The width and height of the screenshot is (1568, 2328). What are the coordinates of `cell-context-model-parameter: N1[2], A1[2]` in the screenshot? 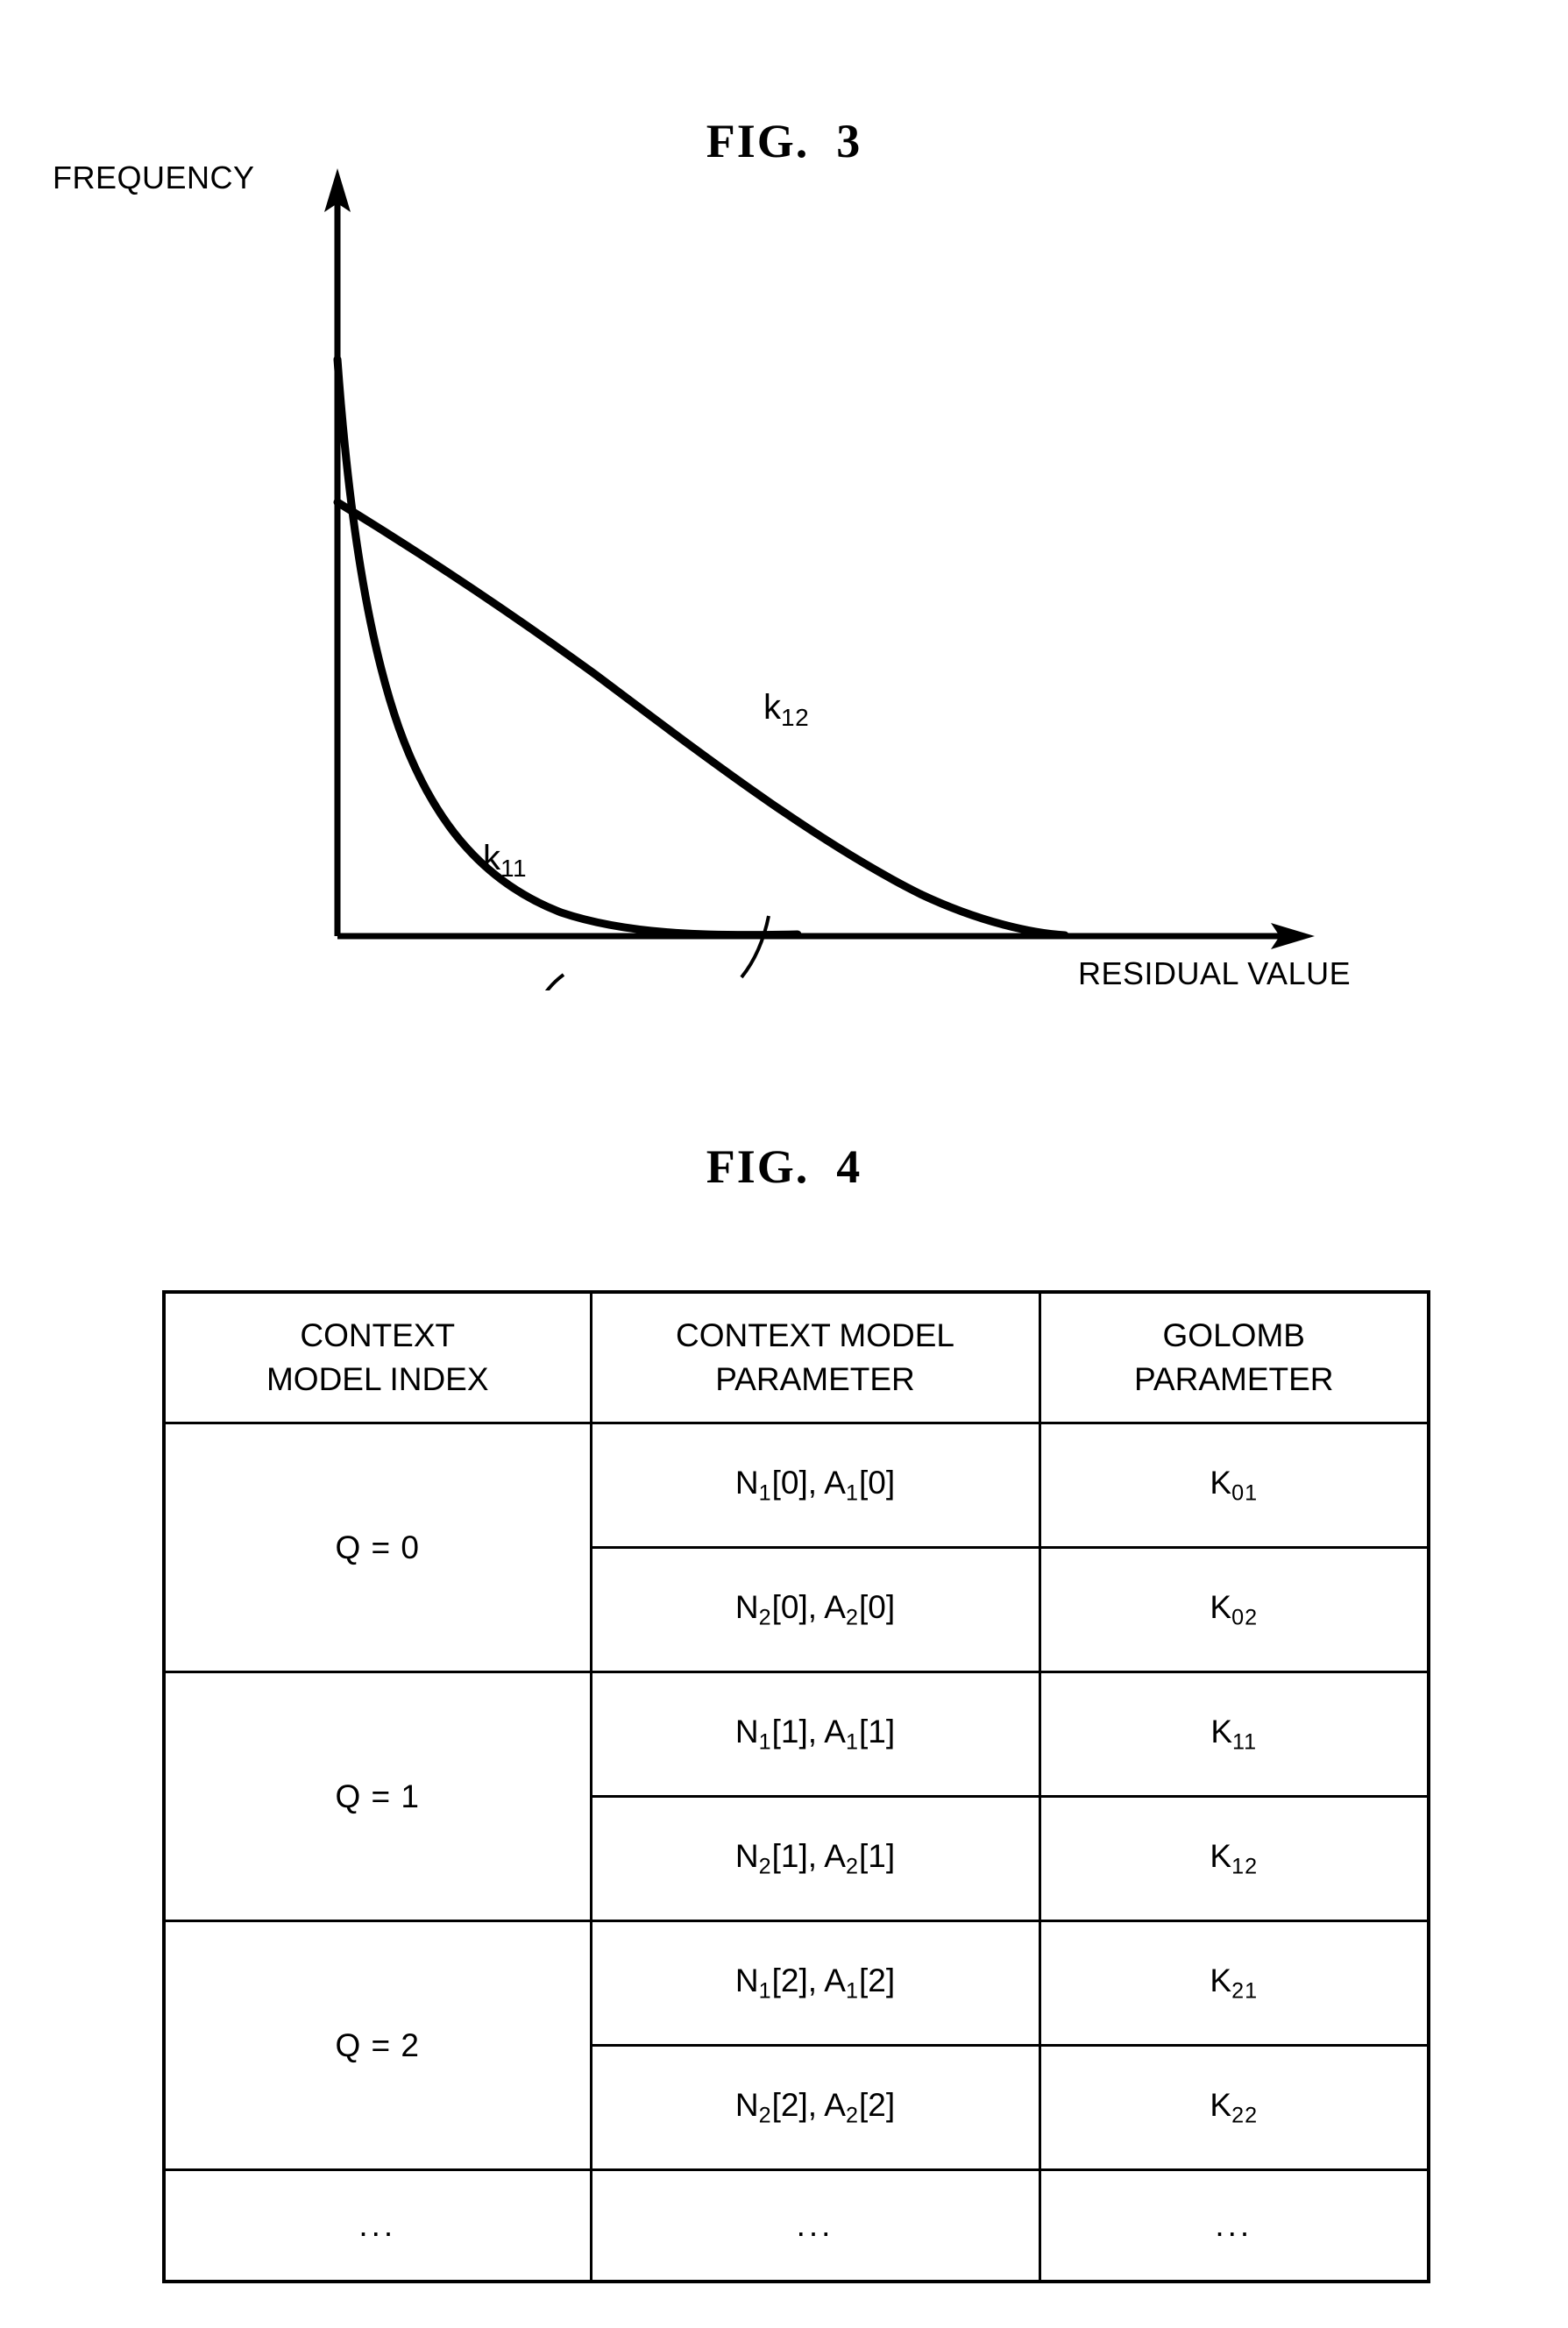 It's located at (815, 1983).